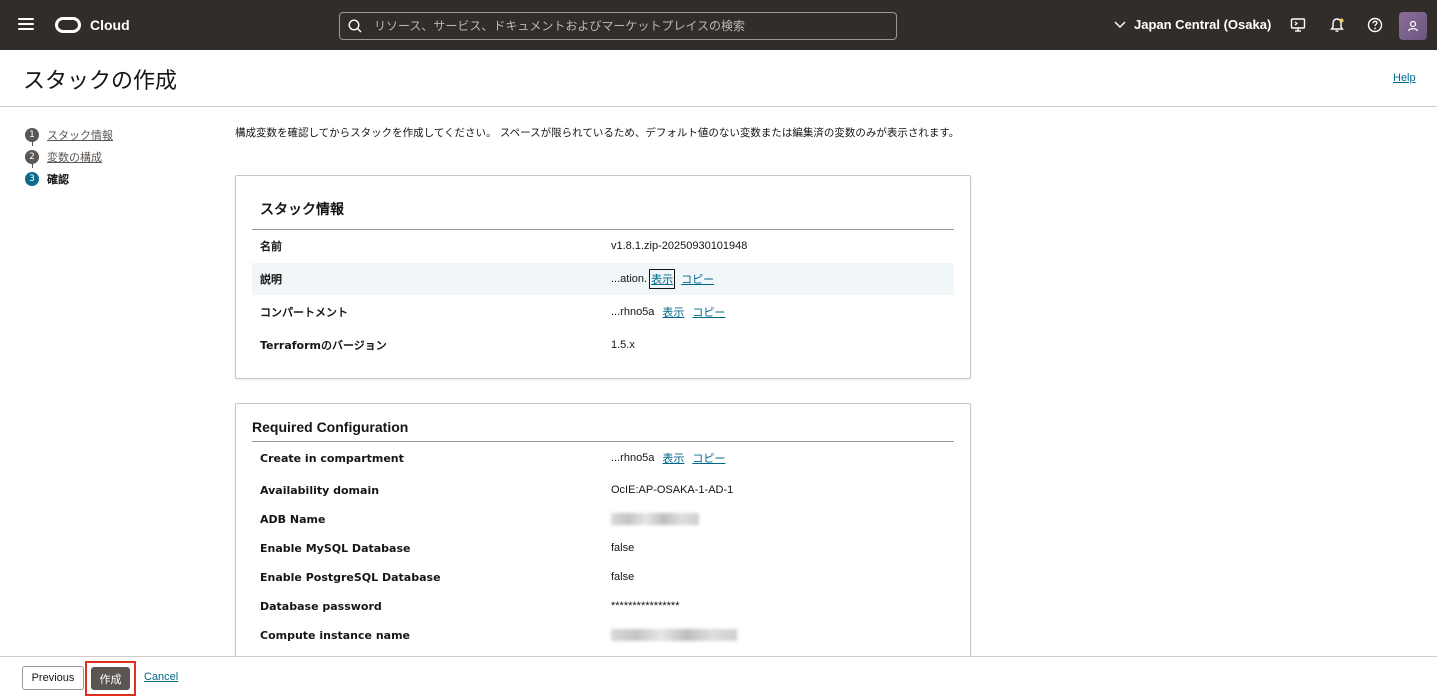  Describe the element at coordinates (161, 677) in the screenshot. I see `cancel-link: Cancel` at that location.